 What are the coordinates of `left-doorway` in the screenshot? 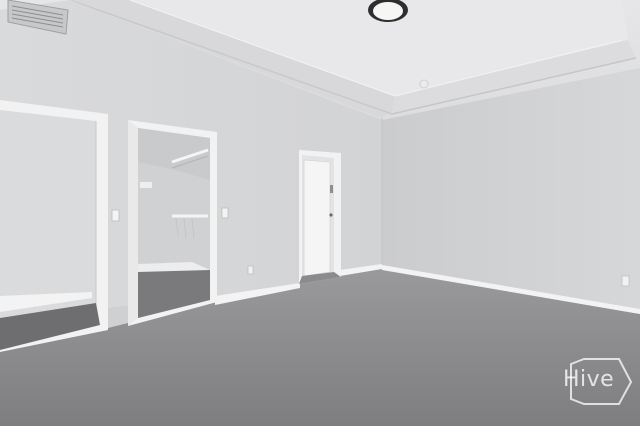 It's located at (54, 226).